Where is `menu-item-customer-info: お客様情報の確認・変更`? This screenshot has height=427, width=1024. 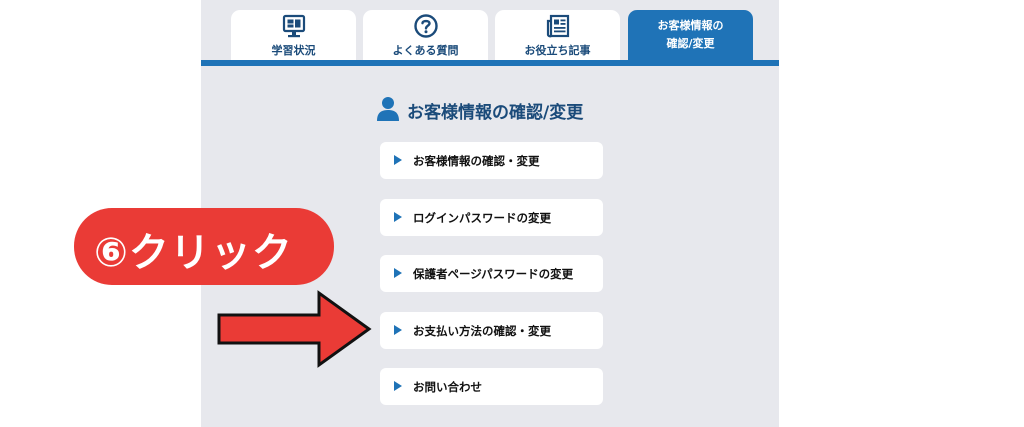 menu-item-customer-info: お客様情報の確認・変更 is located at coordinates (491, 160).